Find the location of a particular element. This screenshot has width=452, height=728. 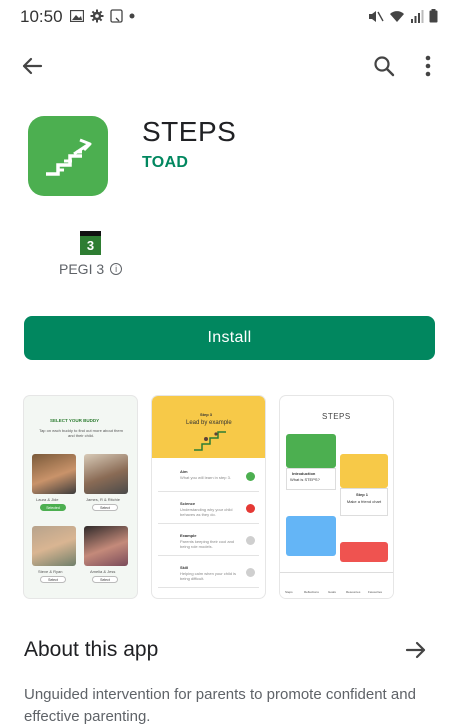

battery-icon is located at coordinates (433, 16).